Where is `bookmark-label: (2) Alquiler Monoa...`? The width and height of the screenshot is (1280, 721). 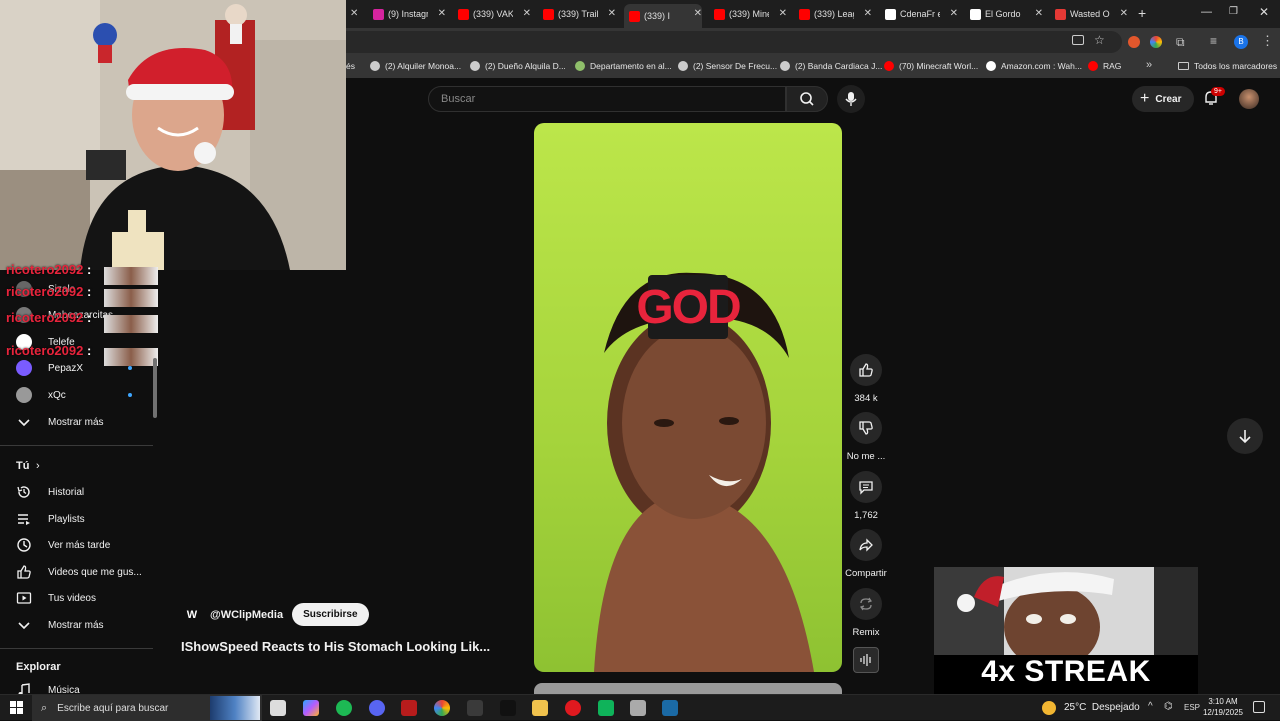
bookmark-label: (2) Alquiler Monoa... is located at coordinates (423, 66).